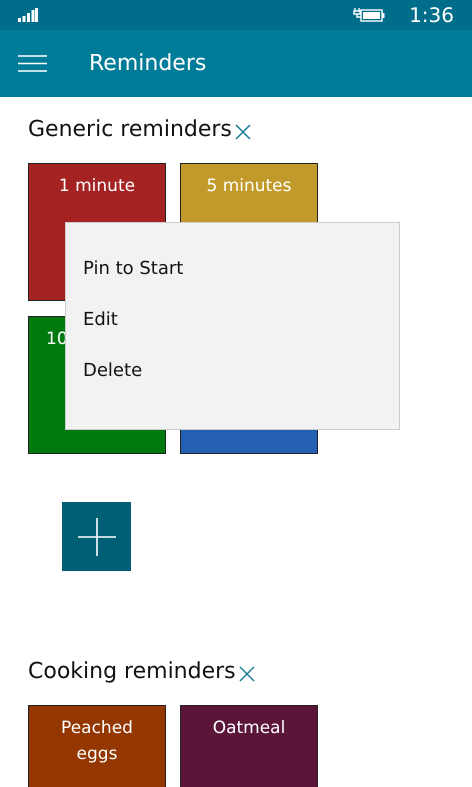 This screenshot has width=472, height=787. I want to click on clock-time: 1:36, so click(431, 15).